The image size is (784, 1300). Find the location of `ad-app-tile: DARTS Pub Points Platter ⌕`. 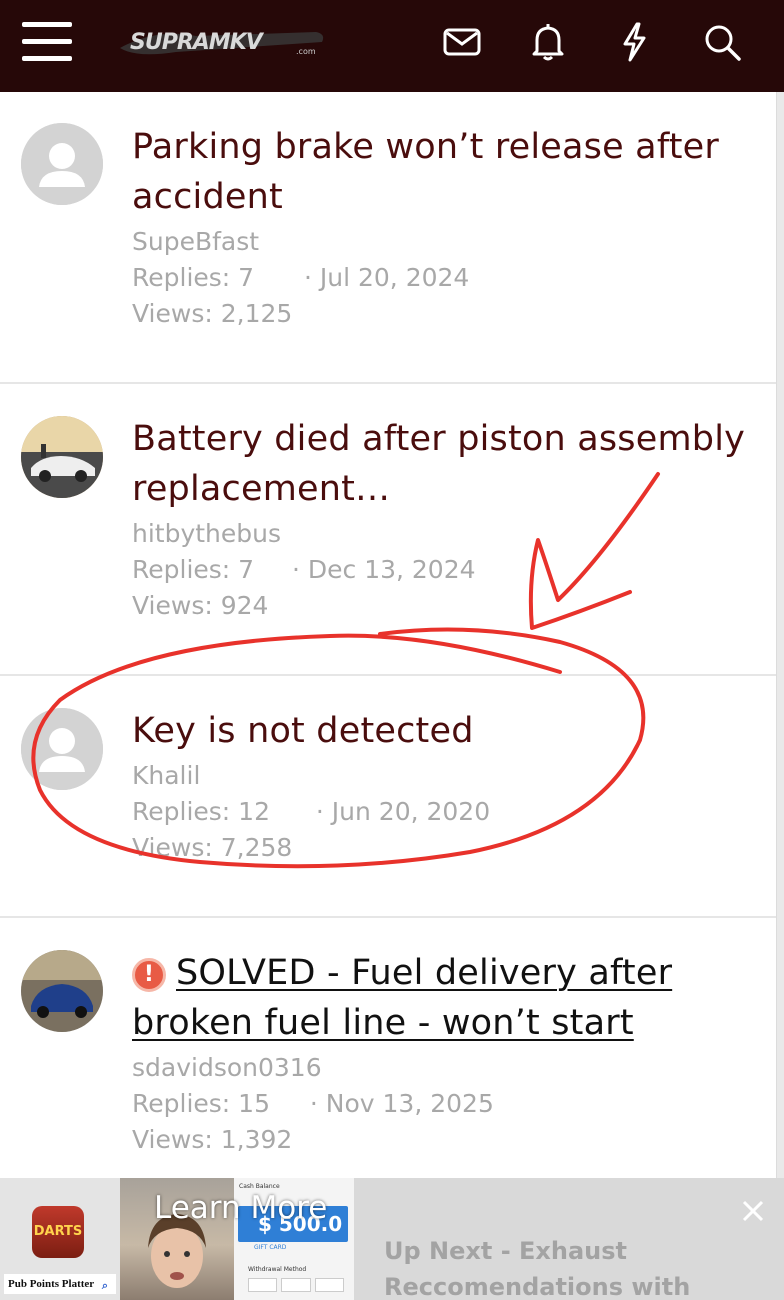

ad-app-tile: DARTS Pub Points Platter ⌕ is located at coordinates (60, 1239).